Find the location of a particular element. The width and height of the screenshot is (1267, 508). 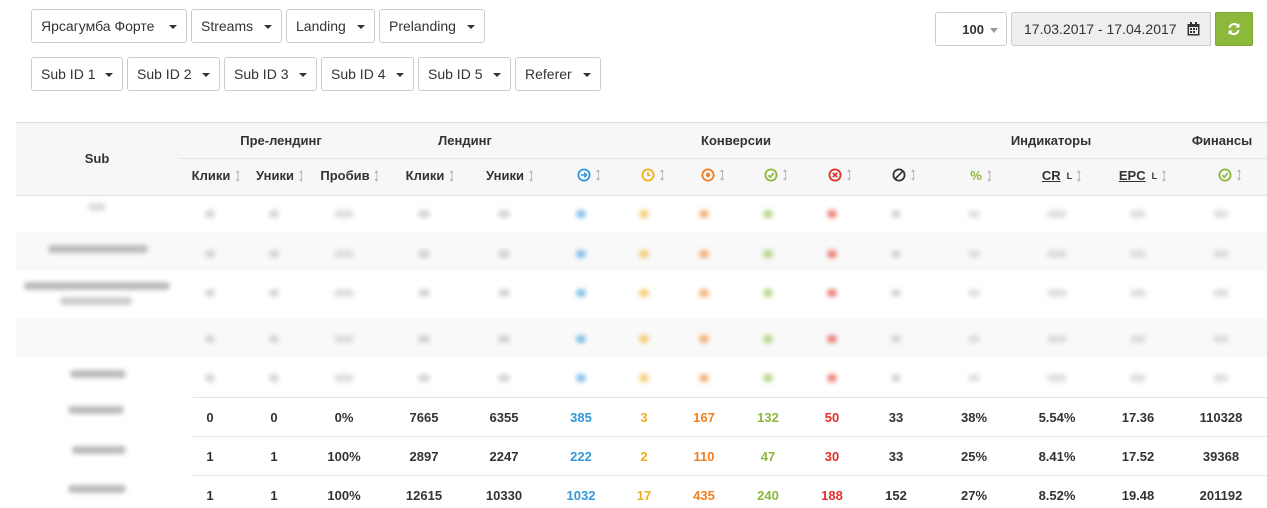

col-conv-rejected is located at coordinates (840, 175).